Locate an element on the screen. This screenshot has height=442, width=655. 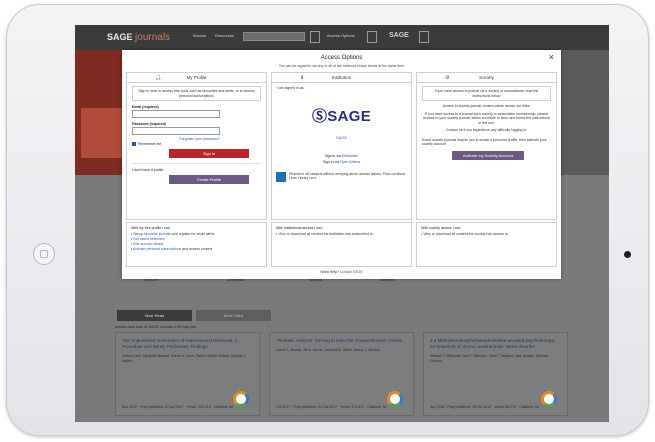
lean-library-link: here is located at coordinates (312, 178).